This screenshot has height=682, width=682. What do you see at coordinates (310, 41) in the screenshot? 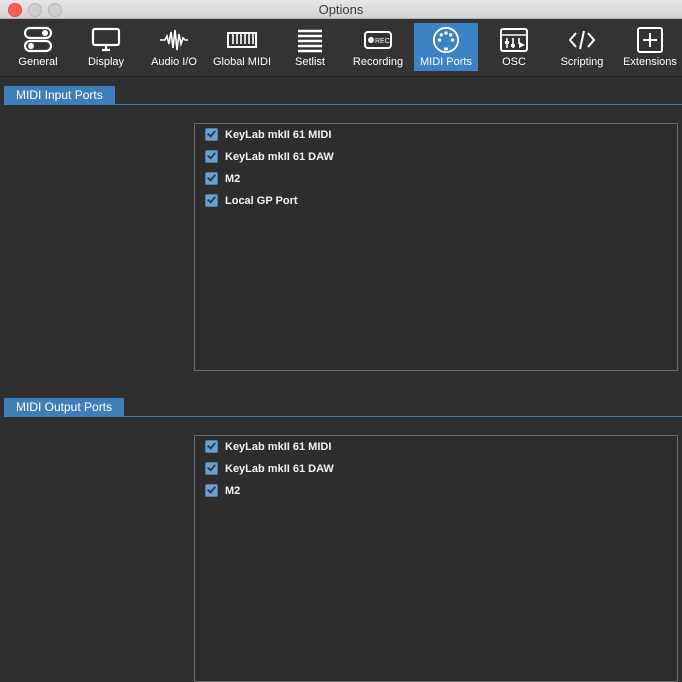
I see `list-icon` at bounding box center [310, 41].